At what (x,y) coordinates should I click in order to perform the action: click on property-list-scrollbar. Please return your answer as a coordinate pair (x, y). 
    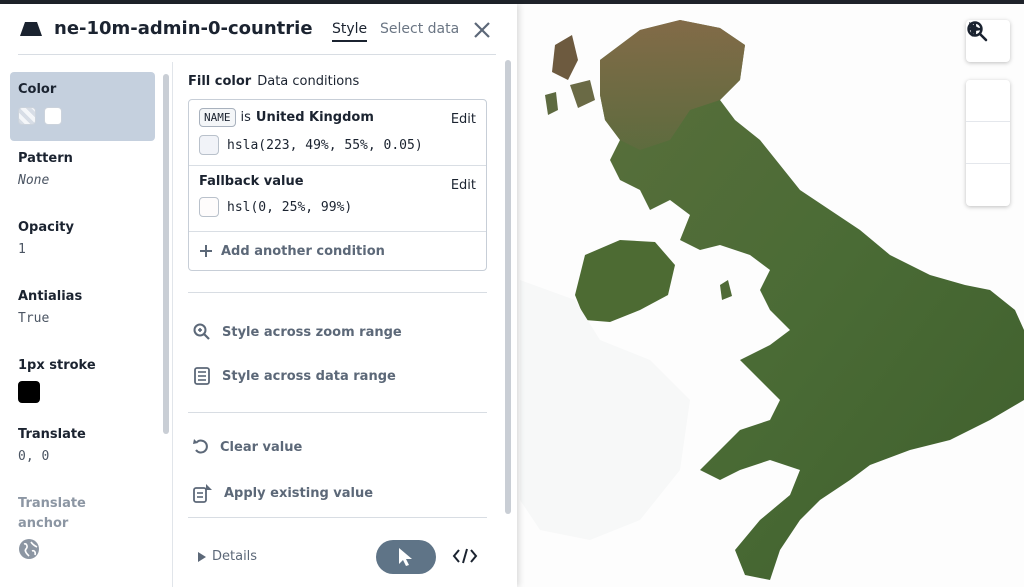
    Looking at the image, I should click on (166, 254).